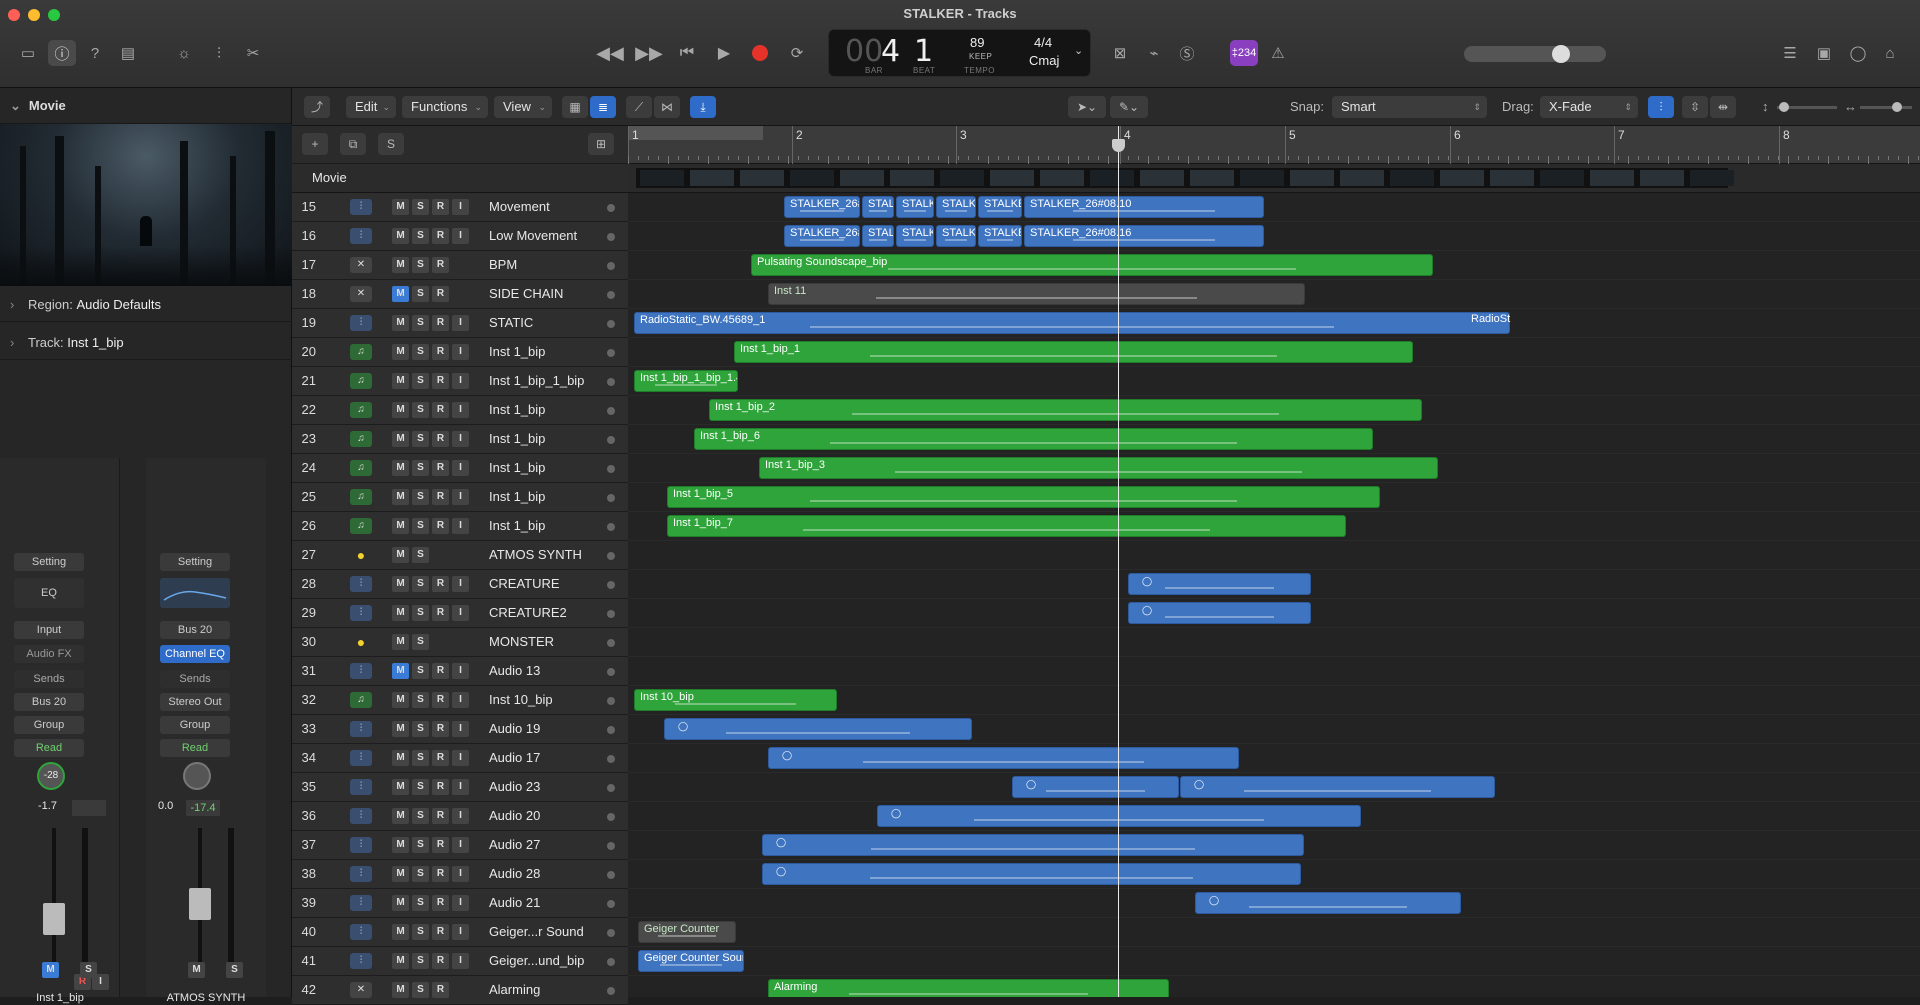 The image size is (1920, 1005). What do you see at coordinates (1274, 145) in the screenshot?
I see `bar-ruler: 1 2 3 4 5 6 7 8` at bounding box center [1274, 145].